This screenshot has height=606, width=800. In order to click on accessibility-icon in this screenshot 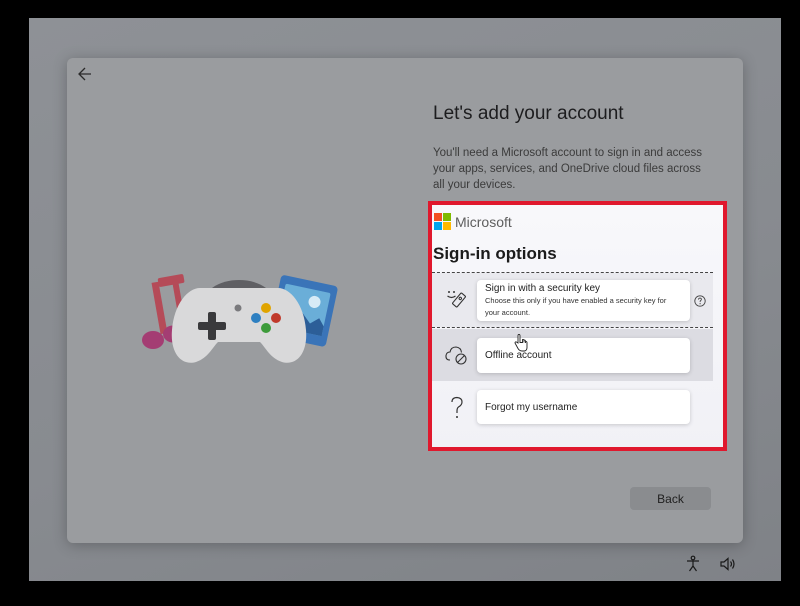, I will do `click(693, 564)`.